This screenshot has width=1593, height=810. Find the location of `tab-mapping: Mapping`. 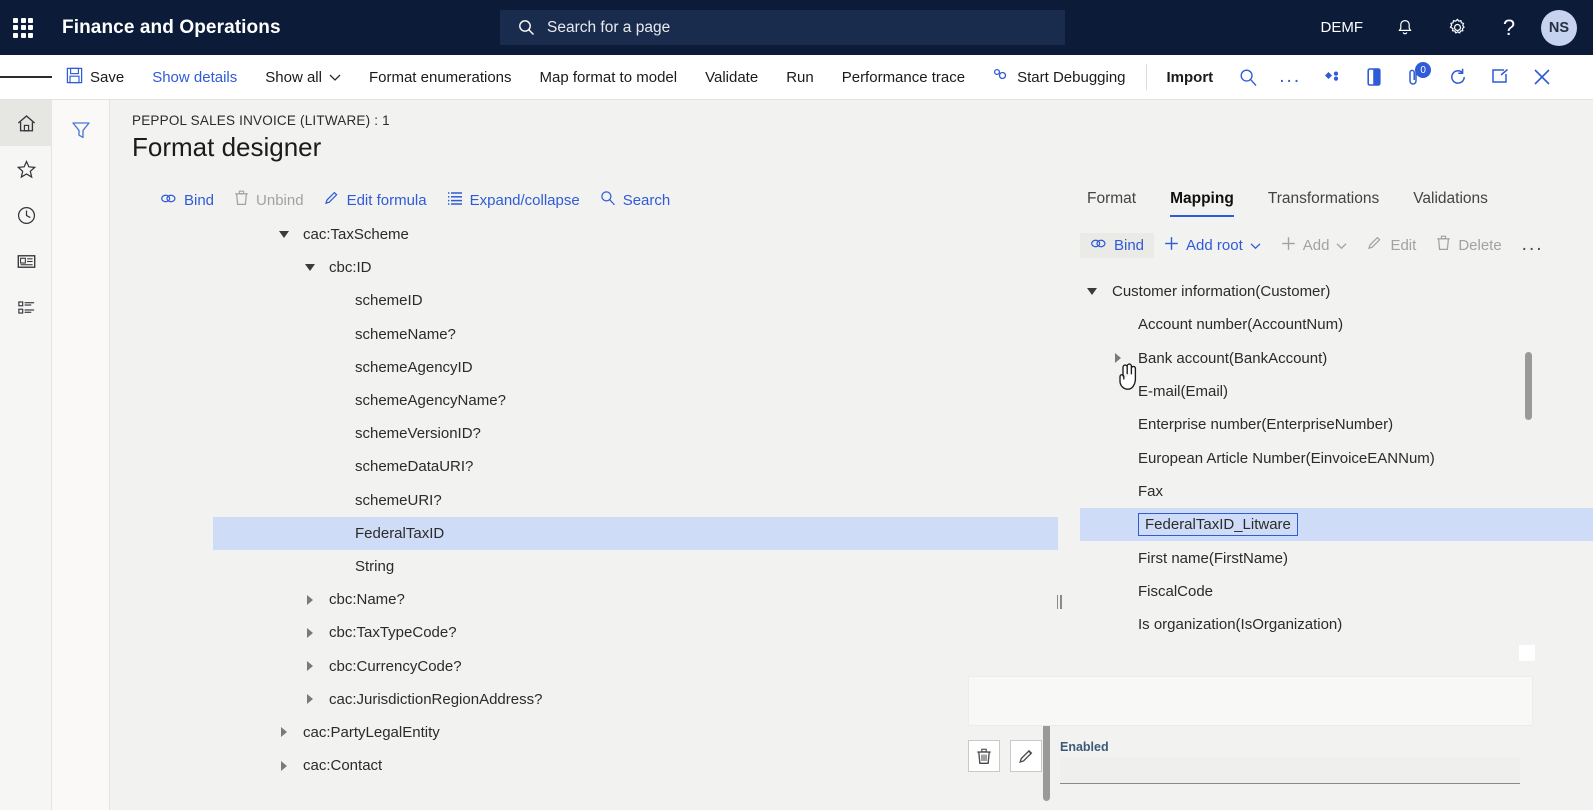

tab-mapping: Mapping is located at coordinates (1202, 201).